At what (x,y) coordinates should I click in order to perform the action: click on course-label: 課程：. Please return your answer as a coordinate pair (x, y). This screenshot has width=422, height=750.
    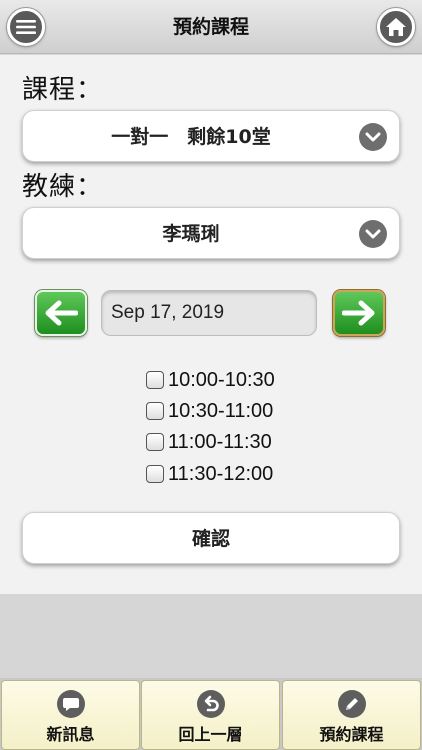
    Looking at the image, I should click on (63, 90).